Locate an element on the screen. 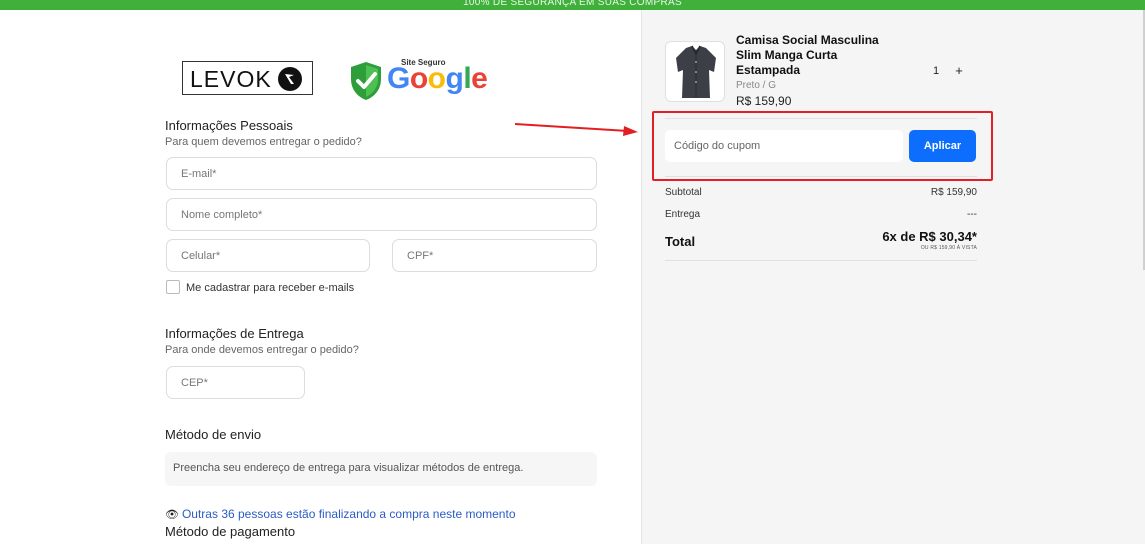 The height and width of the screenshot is (544, 1145). apply-coupon-button: Aplicar is located at coordinates (942, 146).